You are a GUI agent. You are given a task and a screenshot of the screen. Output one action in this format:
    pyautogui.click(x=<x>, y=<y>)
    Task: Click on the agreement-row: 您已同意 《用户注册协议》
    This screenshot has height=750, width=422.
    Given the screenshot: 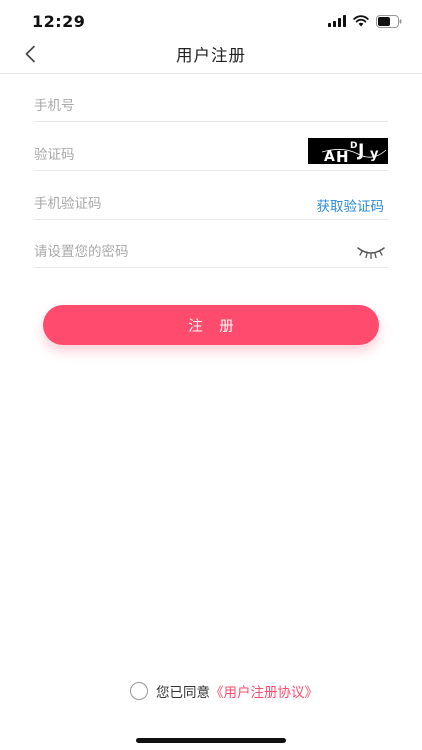 What is the action you would take?
    pyautogui.click(x=224, y=691)
    